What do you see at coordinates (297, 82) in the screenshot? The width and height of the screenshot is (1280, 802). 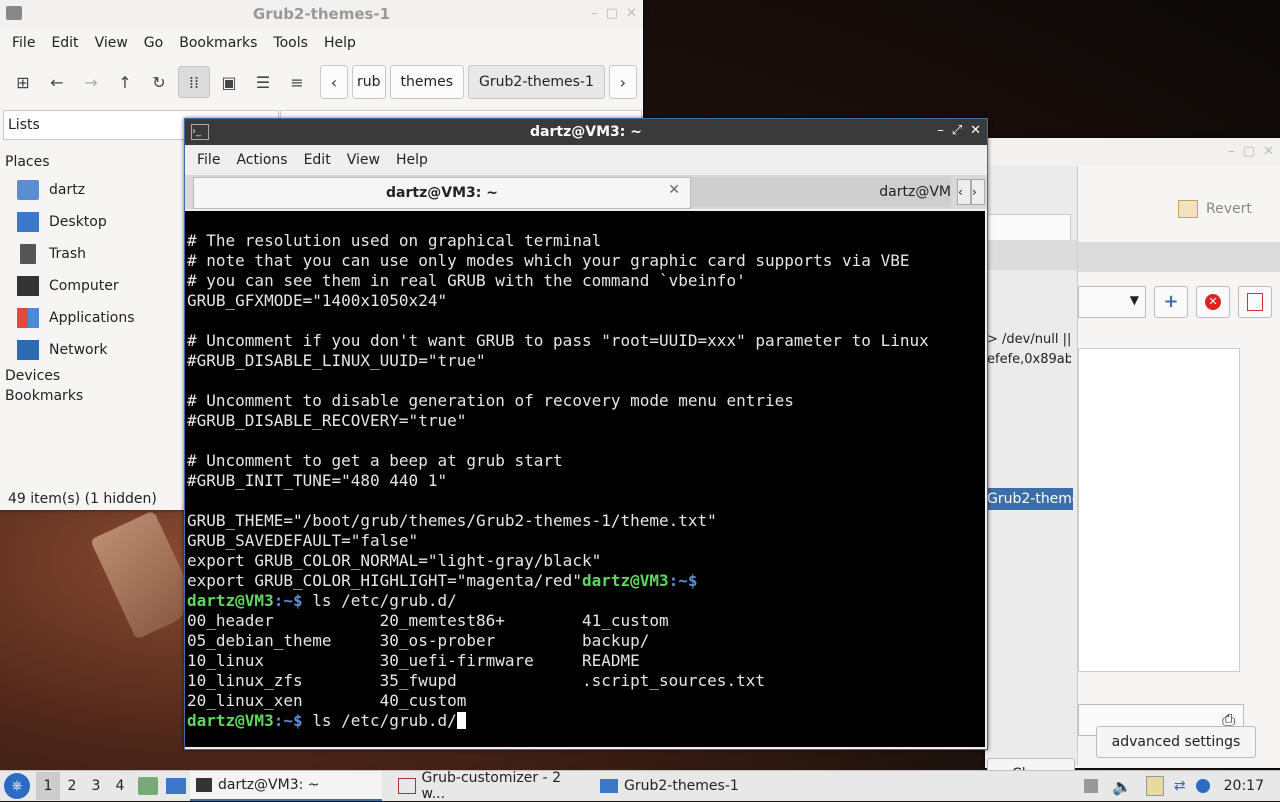 I see `detail-view-icon: ≡` at bounding box center [297, 82].